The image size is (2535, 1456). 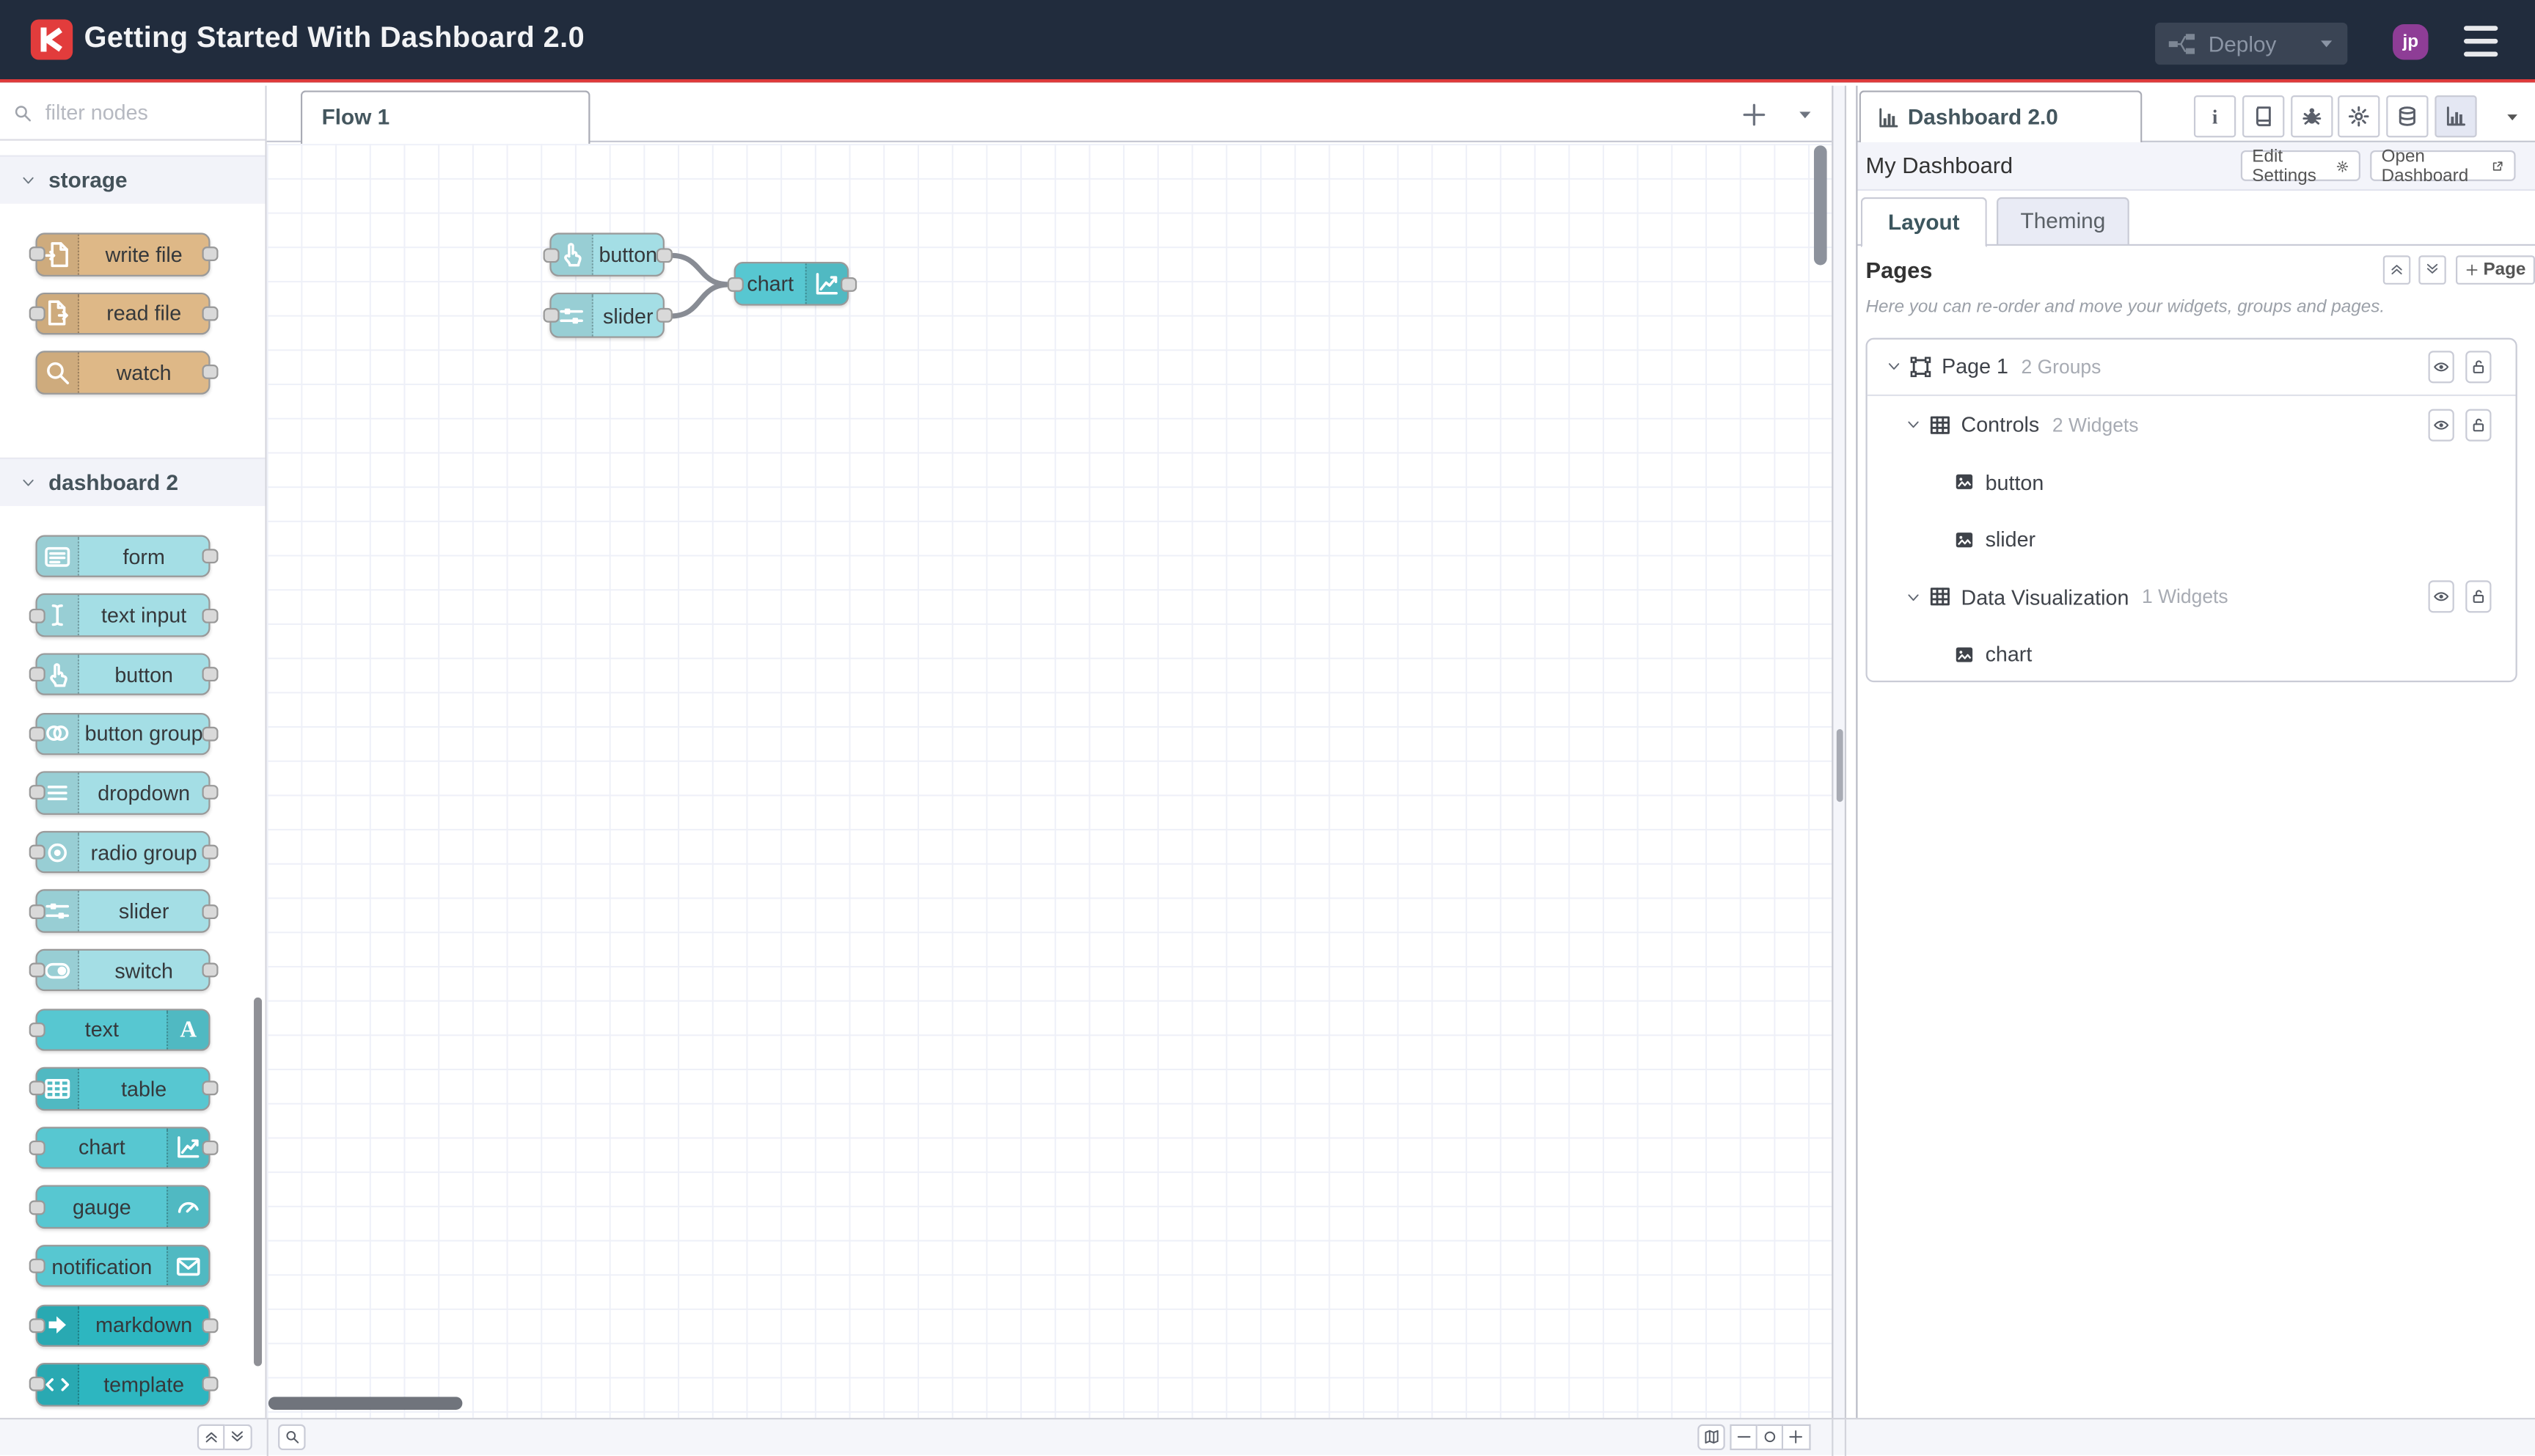 What do you see at coordinates (1743, 1437) in the screenshot?
I see `zoom-out-button` at bounding box center [1743, 1437].